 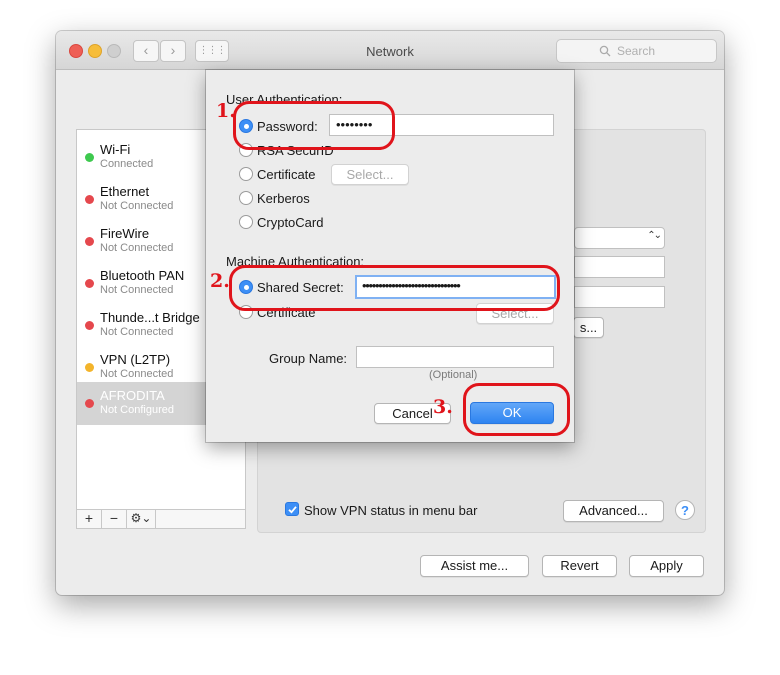 What do you see at coordinates (516, 409) in the screenshot?
I see `annotation-ring-ok` at bounding box center [516, 409].